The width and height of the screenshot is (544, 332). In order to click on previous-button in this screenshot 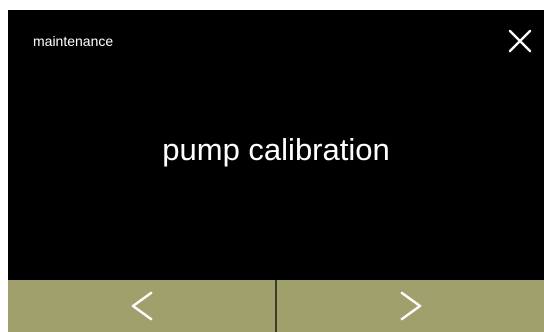, I will do `click(141, 306)`.